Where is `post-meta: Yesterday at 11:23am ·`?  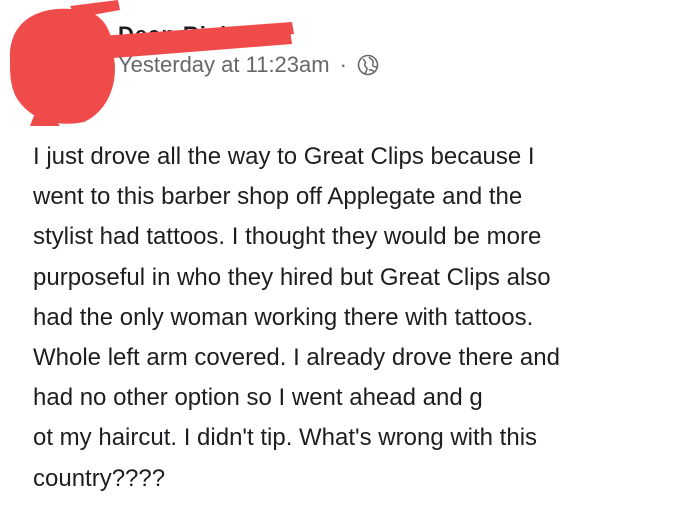 post-meta: Yesterday at 11:23am · is located at coordinates (248, 65).